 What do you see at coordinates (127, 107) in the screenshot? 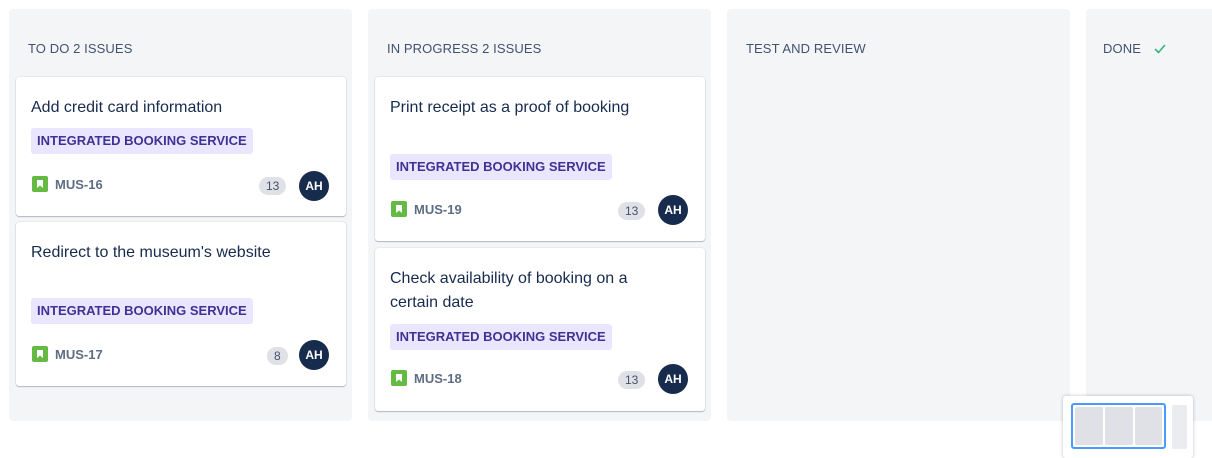
I see `issue-summary: Add credit card information` at bounding box center [127, 107].